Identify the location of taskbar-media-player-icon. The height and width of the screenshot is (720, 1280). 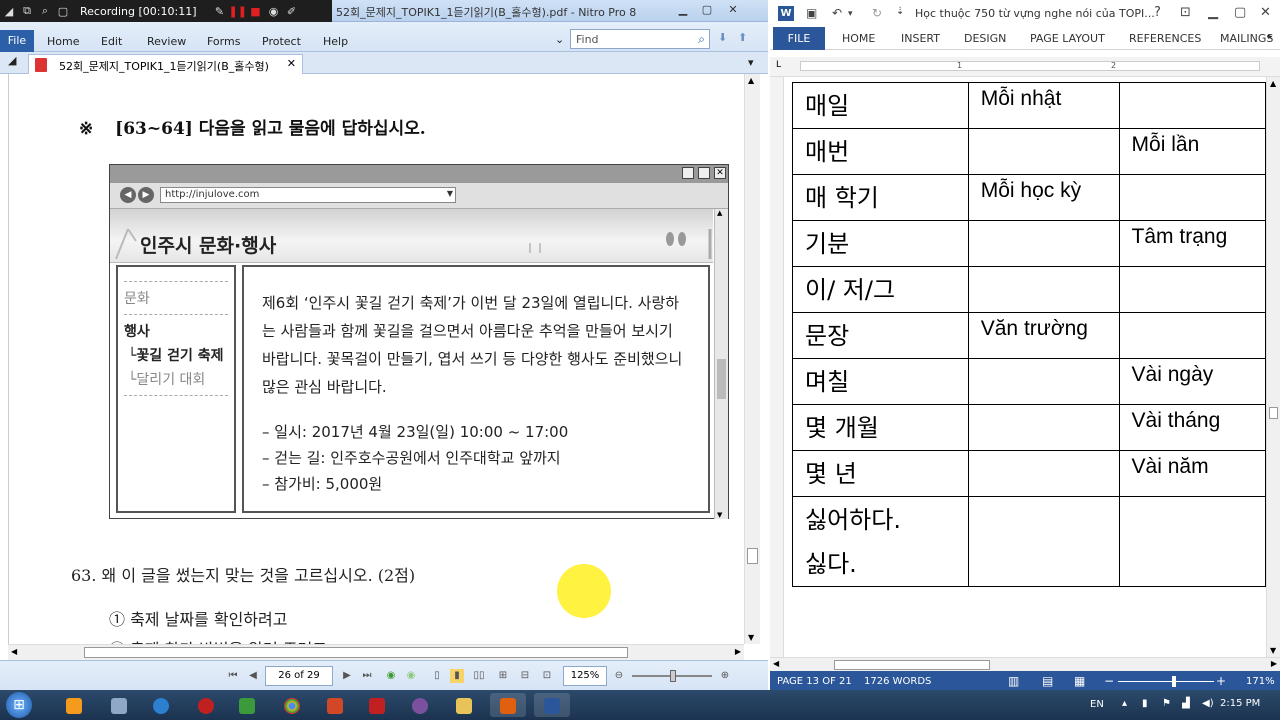
(74, 705).